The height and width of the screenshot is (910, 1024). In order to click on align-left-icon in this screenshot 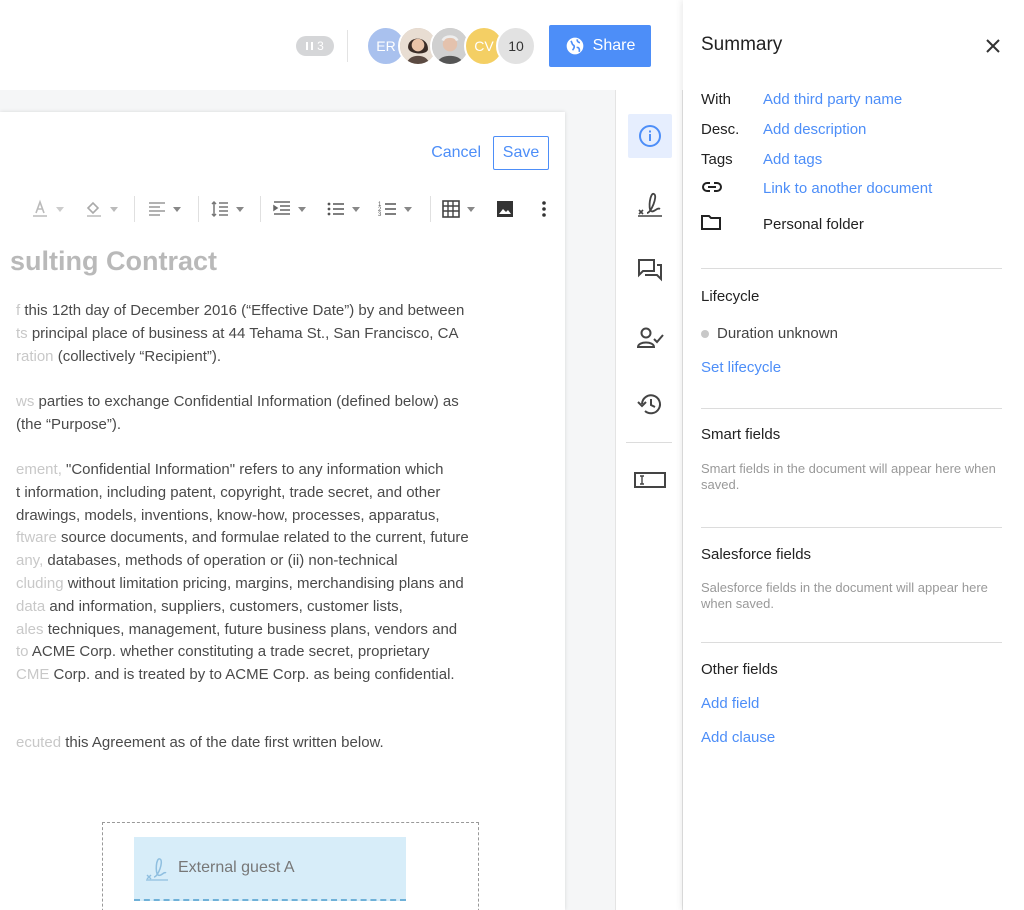, I will do `click(157, 209)`.